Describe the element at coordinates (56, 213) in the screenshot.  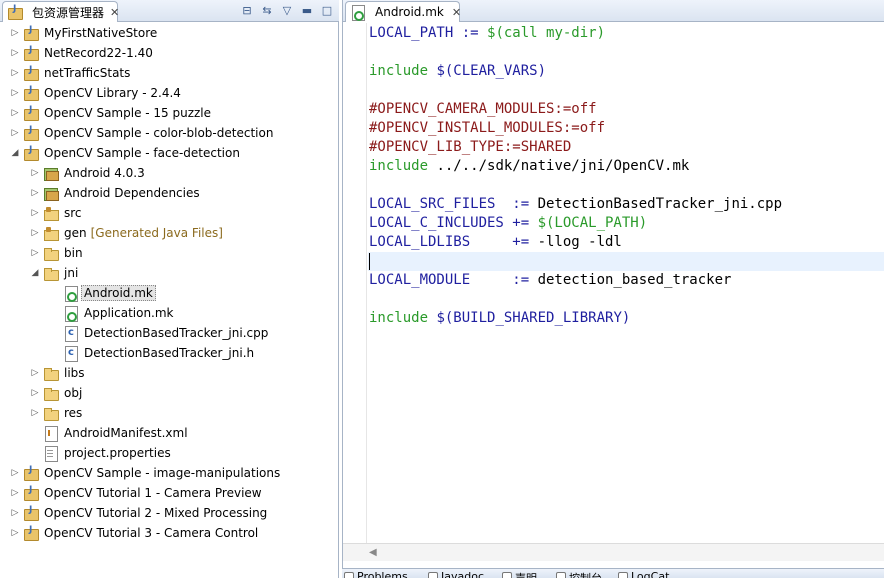
I see `tree-item: ▷ src` at that location.